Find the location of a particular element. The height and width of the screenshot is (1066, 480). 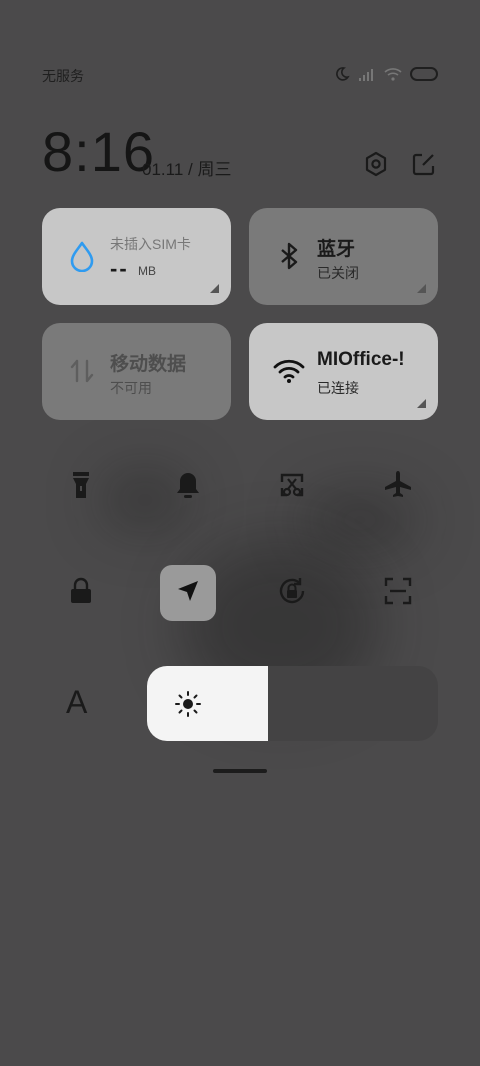

sun-icon is located at coordinates (188, 704).